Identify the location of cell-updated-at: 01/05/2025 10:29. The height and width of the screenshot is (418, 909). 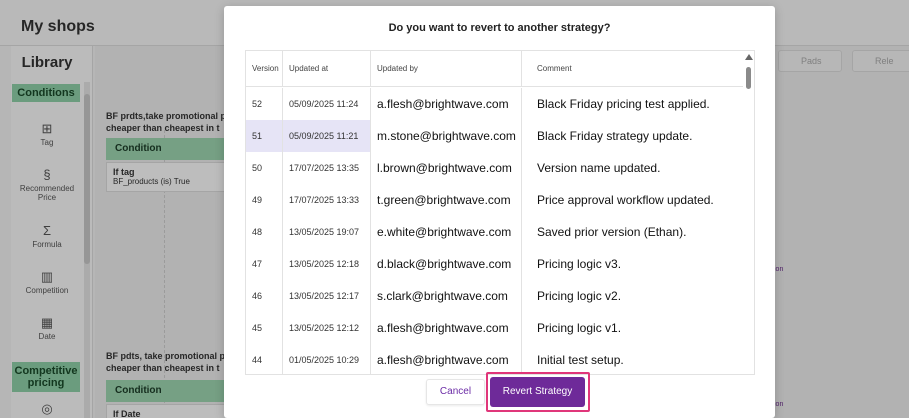
(327, 359).